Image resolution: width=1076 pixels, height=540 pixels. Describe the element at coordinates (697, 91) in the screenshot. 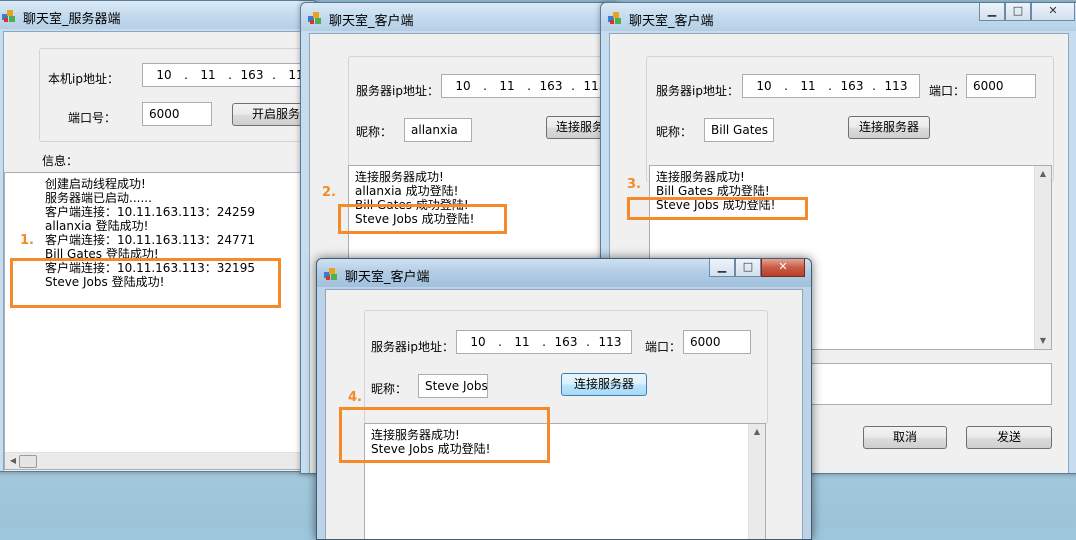

I see `client3-server-ip-label: 服务器ip地址：` at that location.